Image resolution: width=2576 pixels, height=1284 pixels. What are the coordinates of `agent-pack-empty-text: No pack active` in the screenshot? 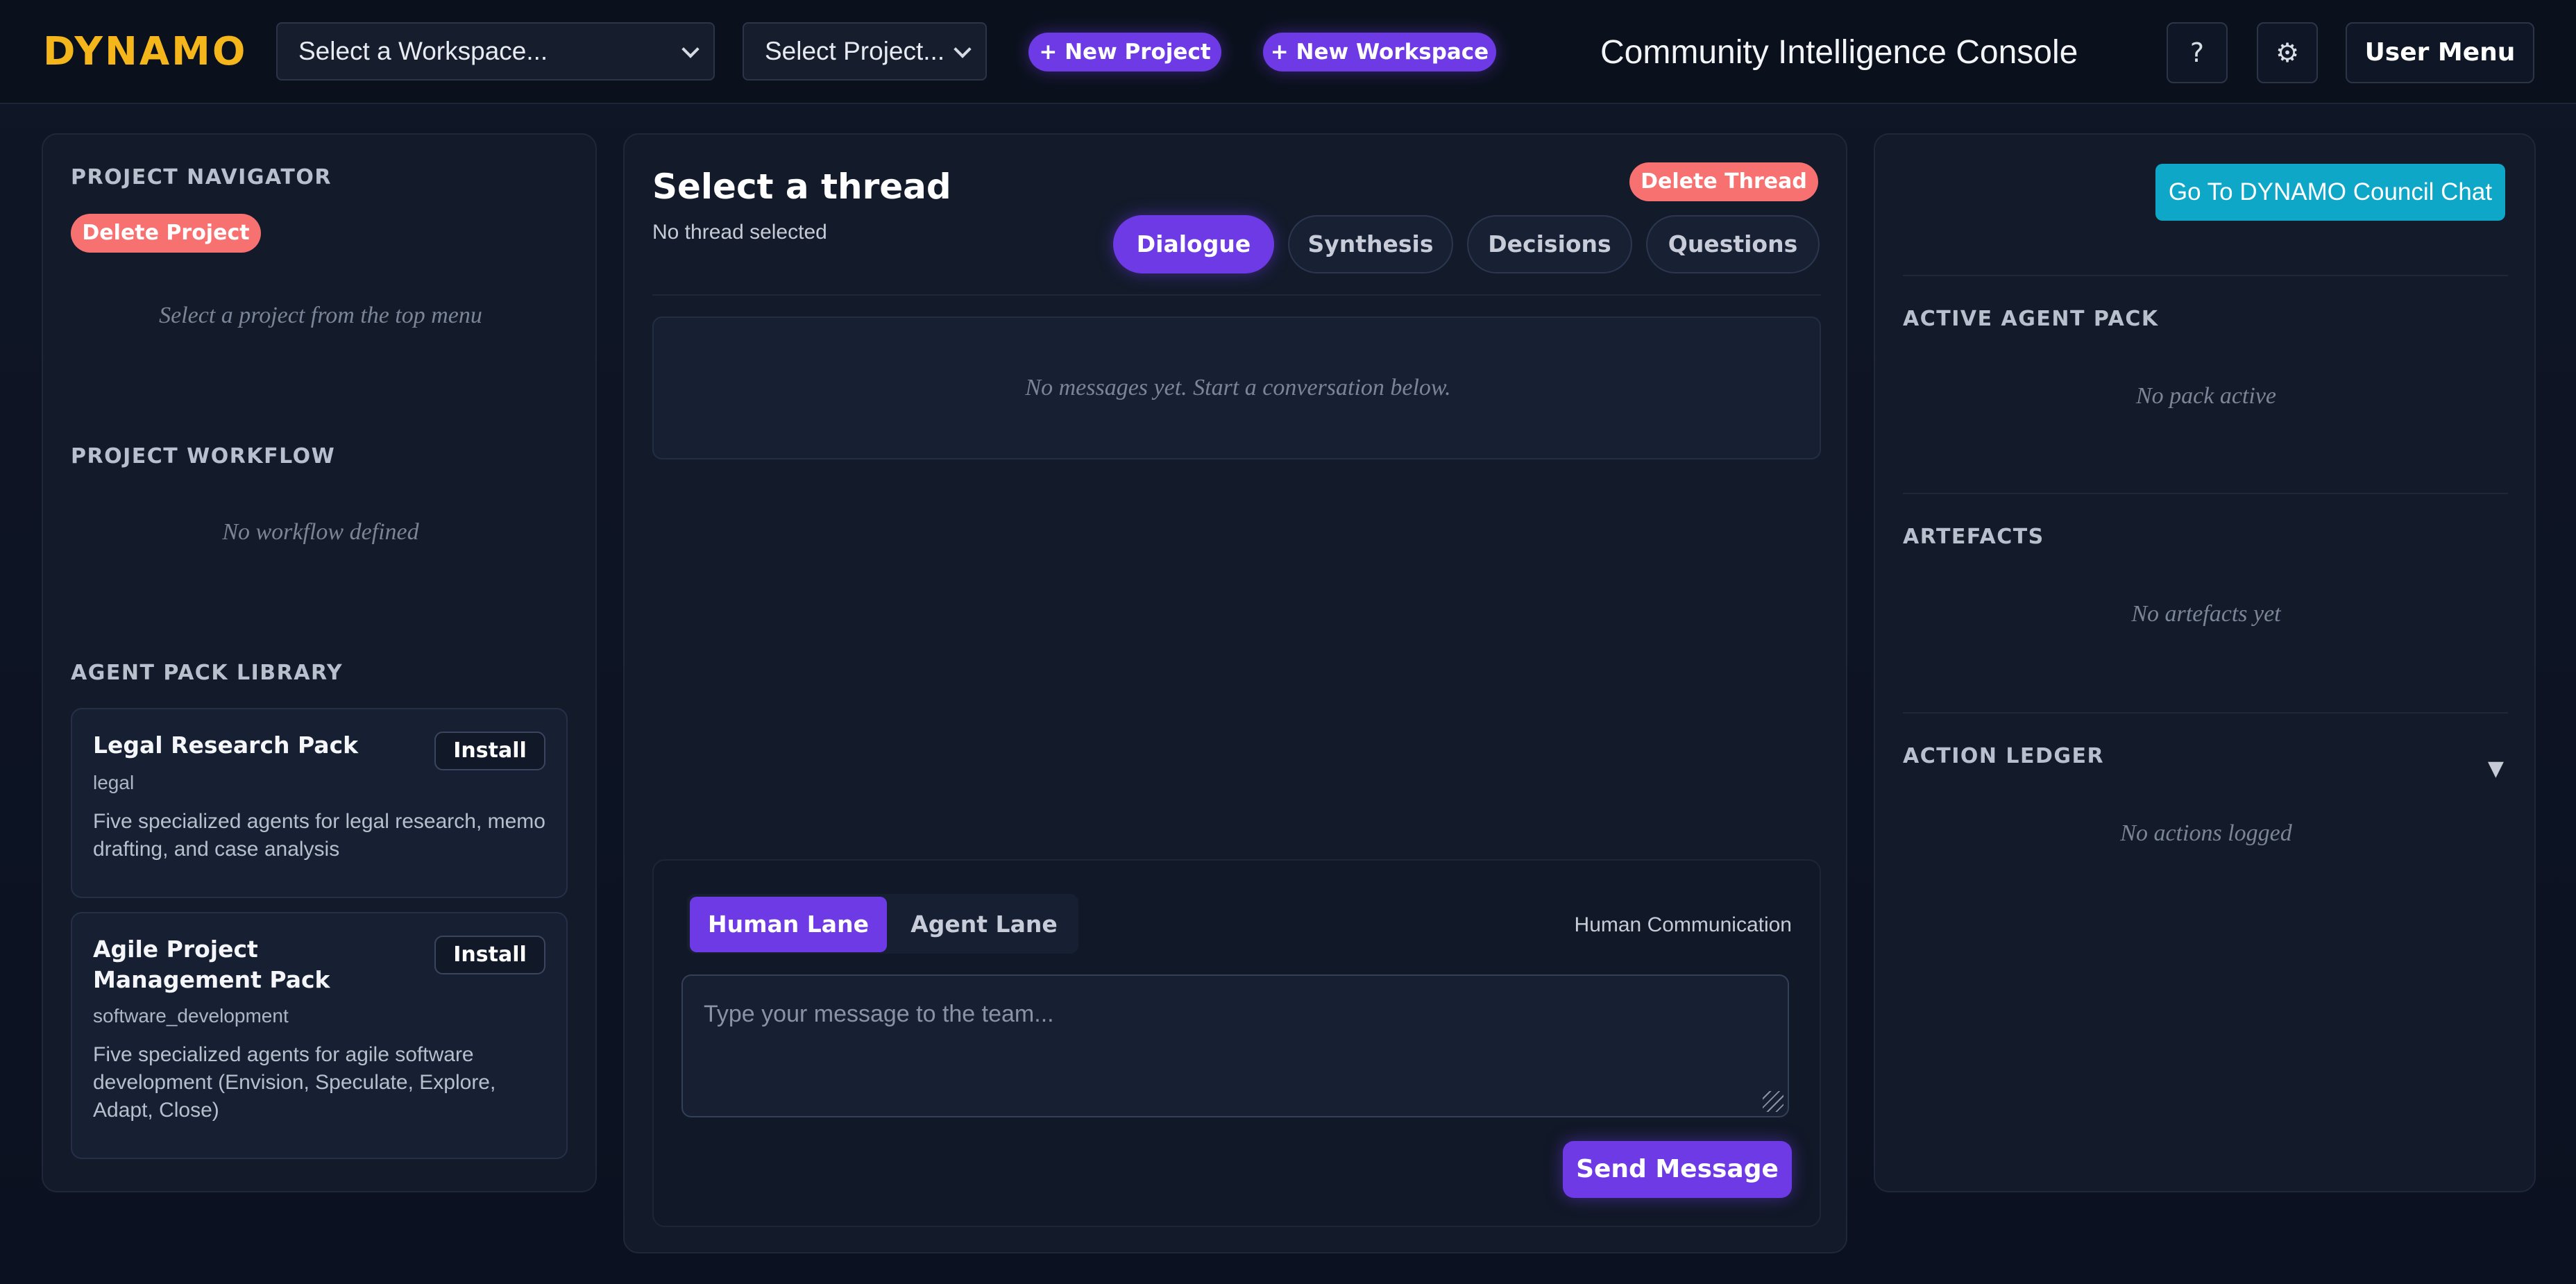 It's located at (2206, 396).